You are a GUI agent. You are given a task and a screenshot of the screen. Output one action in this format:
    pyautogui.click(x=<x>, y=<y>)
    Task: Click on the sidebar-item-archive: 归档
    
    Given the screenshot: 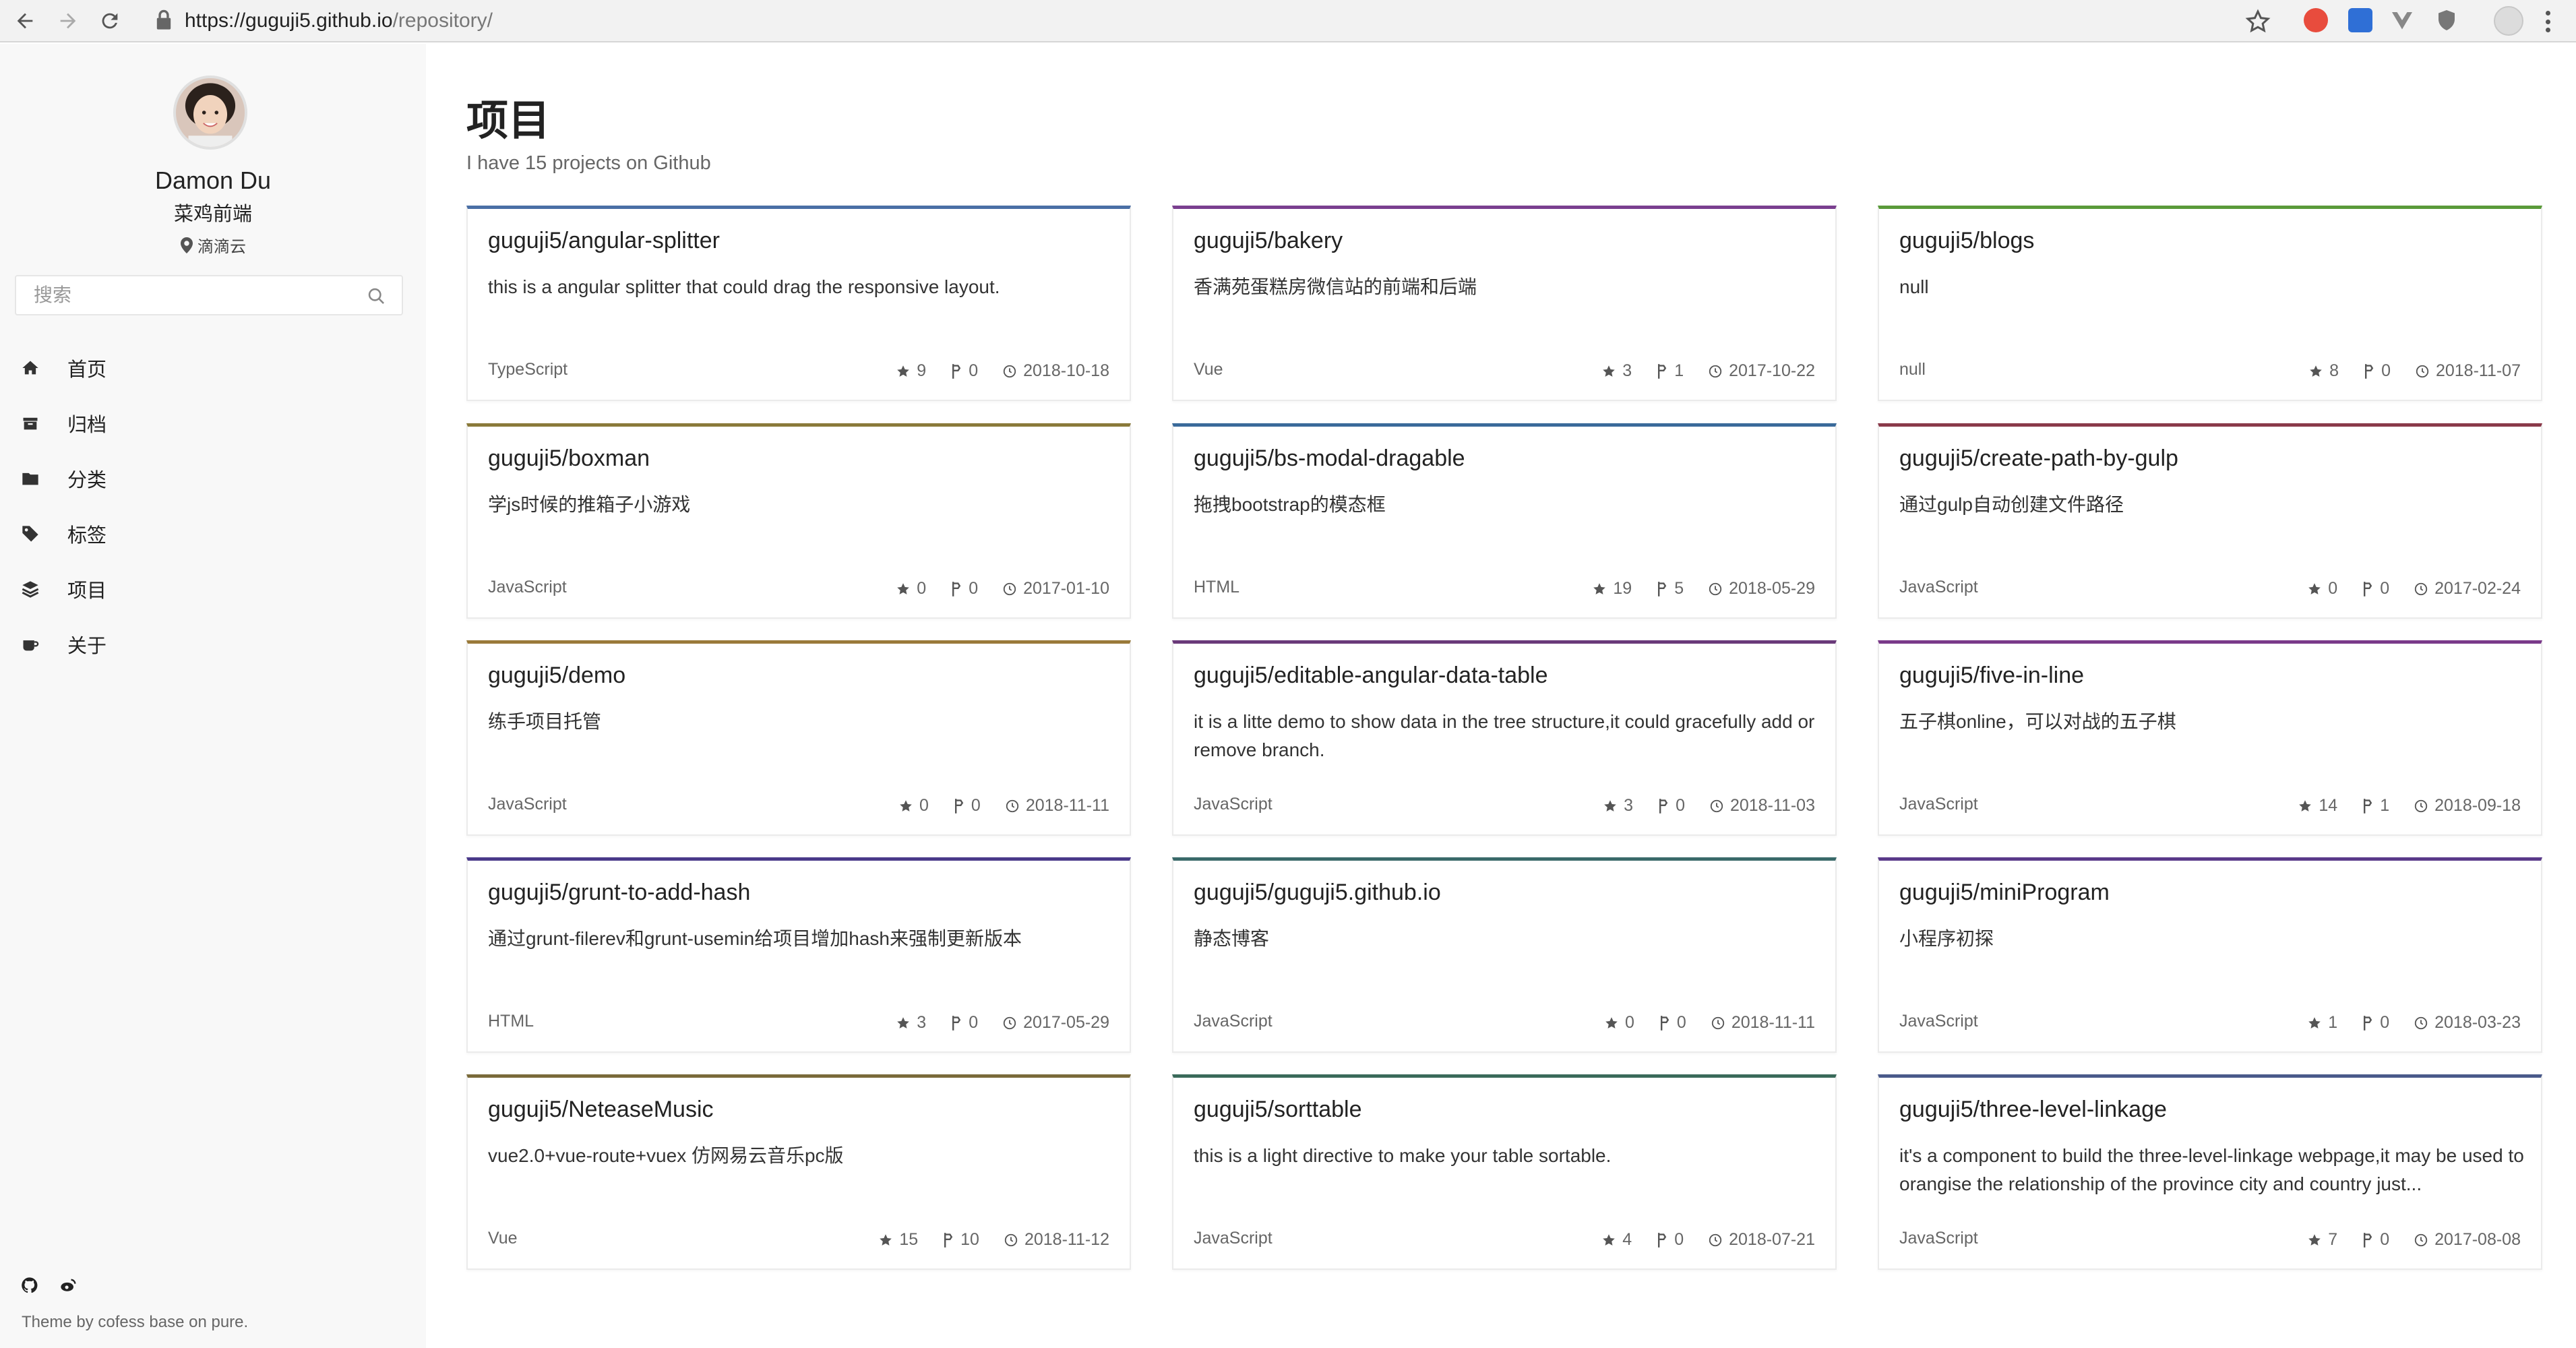 What is the action you would take?
    pyautogui.click(x=213, y=423)
    